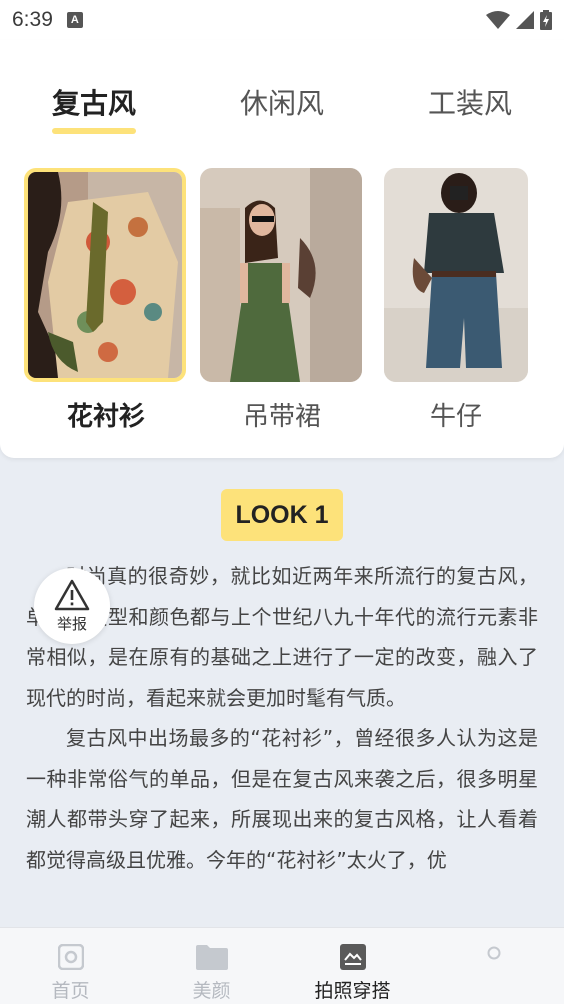  I want to click on status-icons, so click(519, 20).